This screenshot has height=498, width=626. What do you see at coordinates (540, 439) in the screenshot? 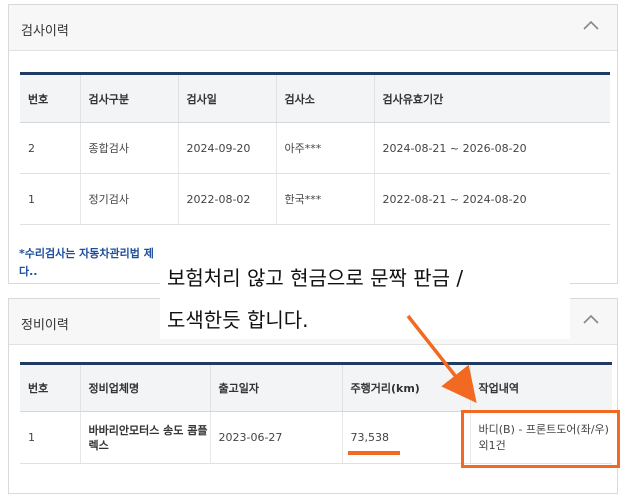
I see `work-detail-highlight` at bounding box center [540, 439].